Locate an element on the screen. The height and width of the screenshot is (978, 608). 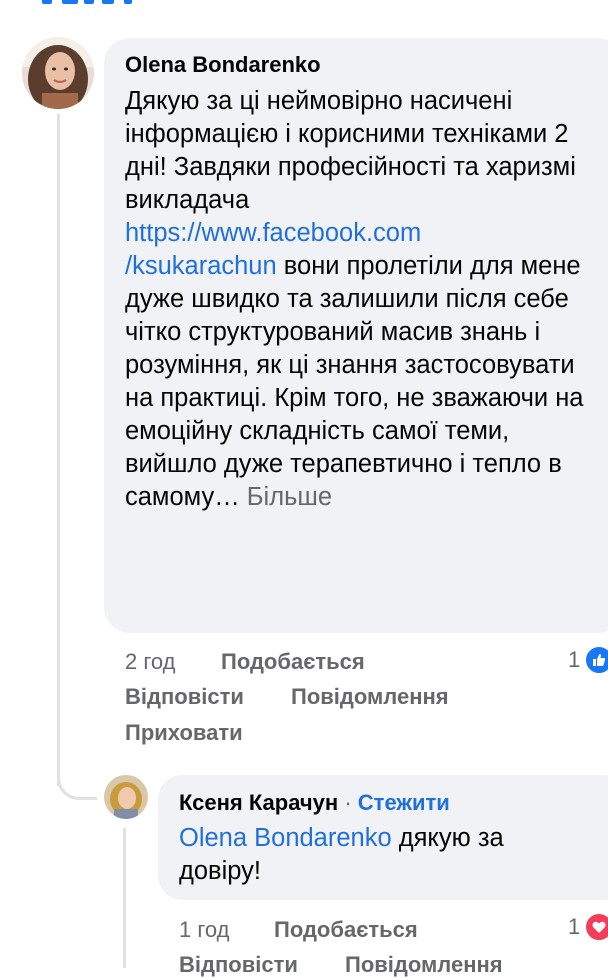
like-icon is located at coordinates (596, 660).